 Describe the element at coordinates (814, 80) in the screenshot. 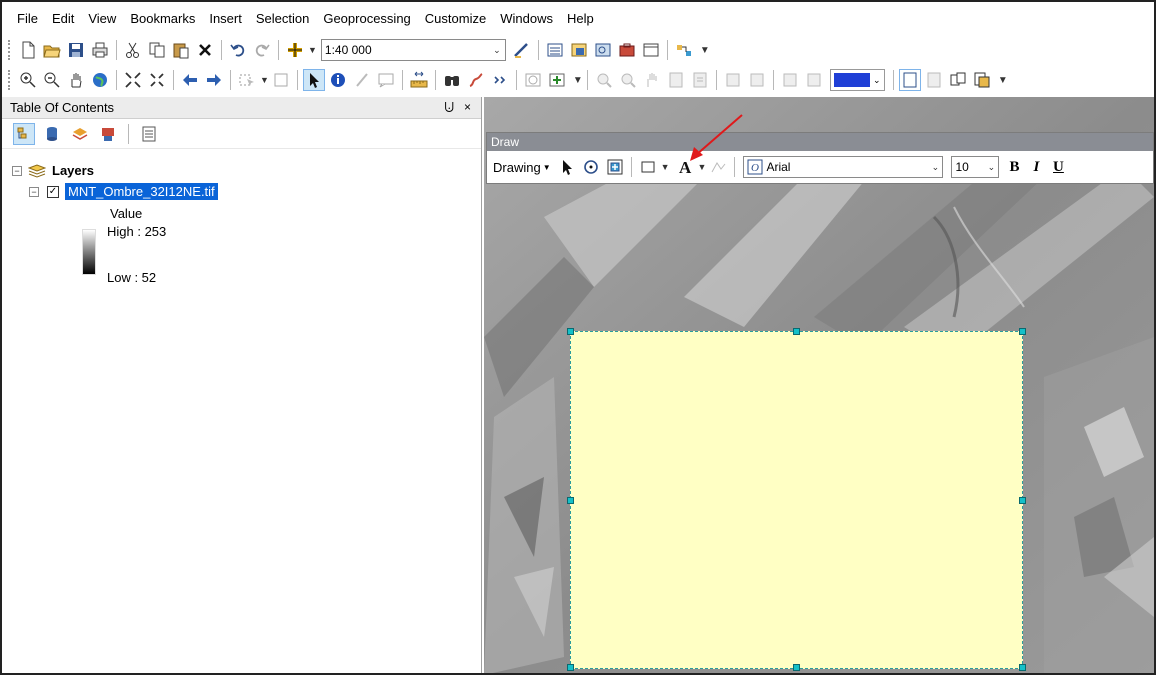

I see `go-forward-layout-icon` at that location.